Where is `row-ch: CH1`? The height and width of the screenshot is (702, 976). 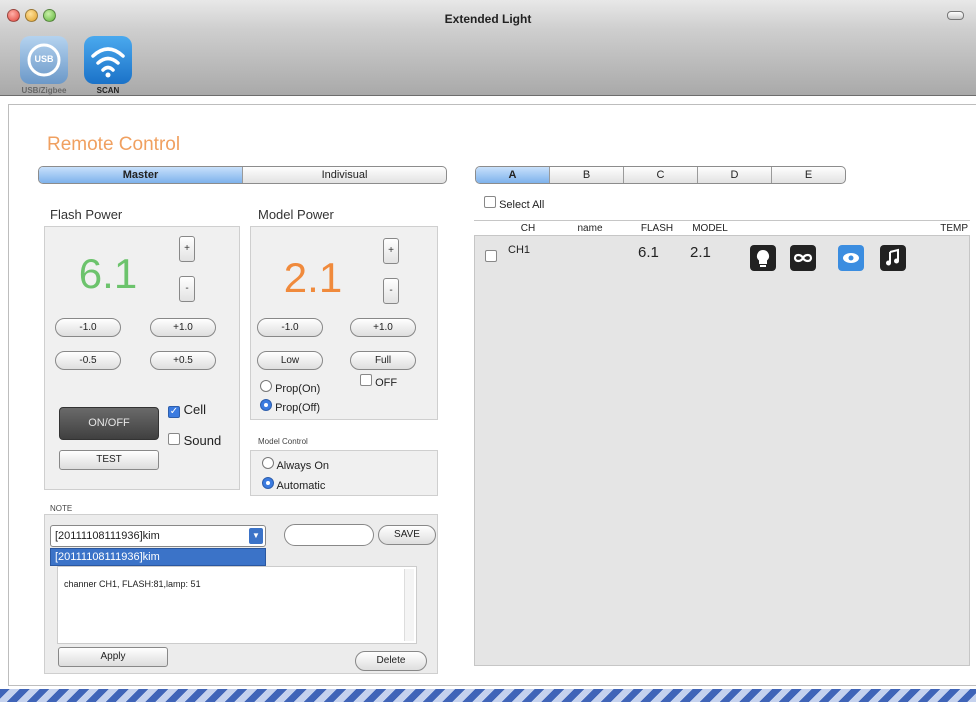 row-ch: CH1 is located at coordinates (519, 250).